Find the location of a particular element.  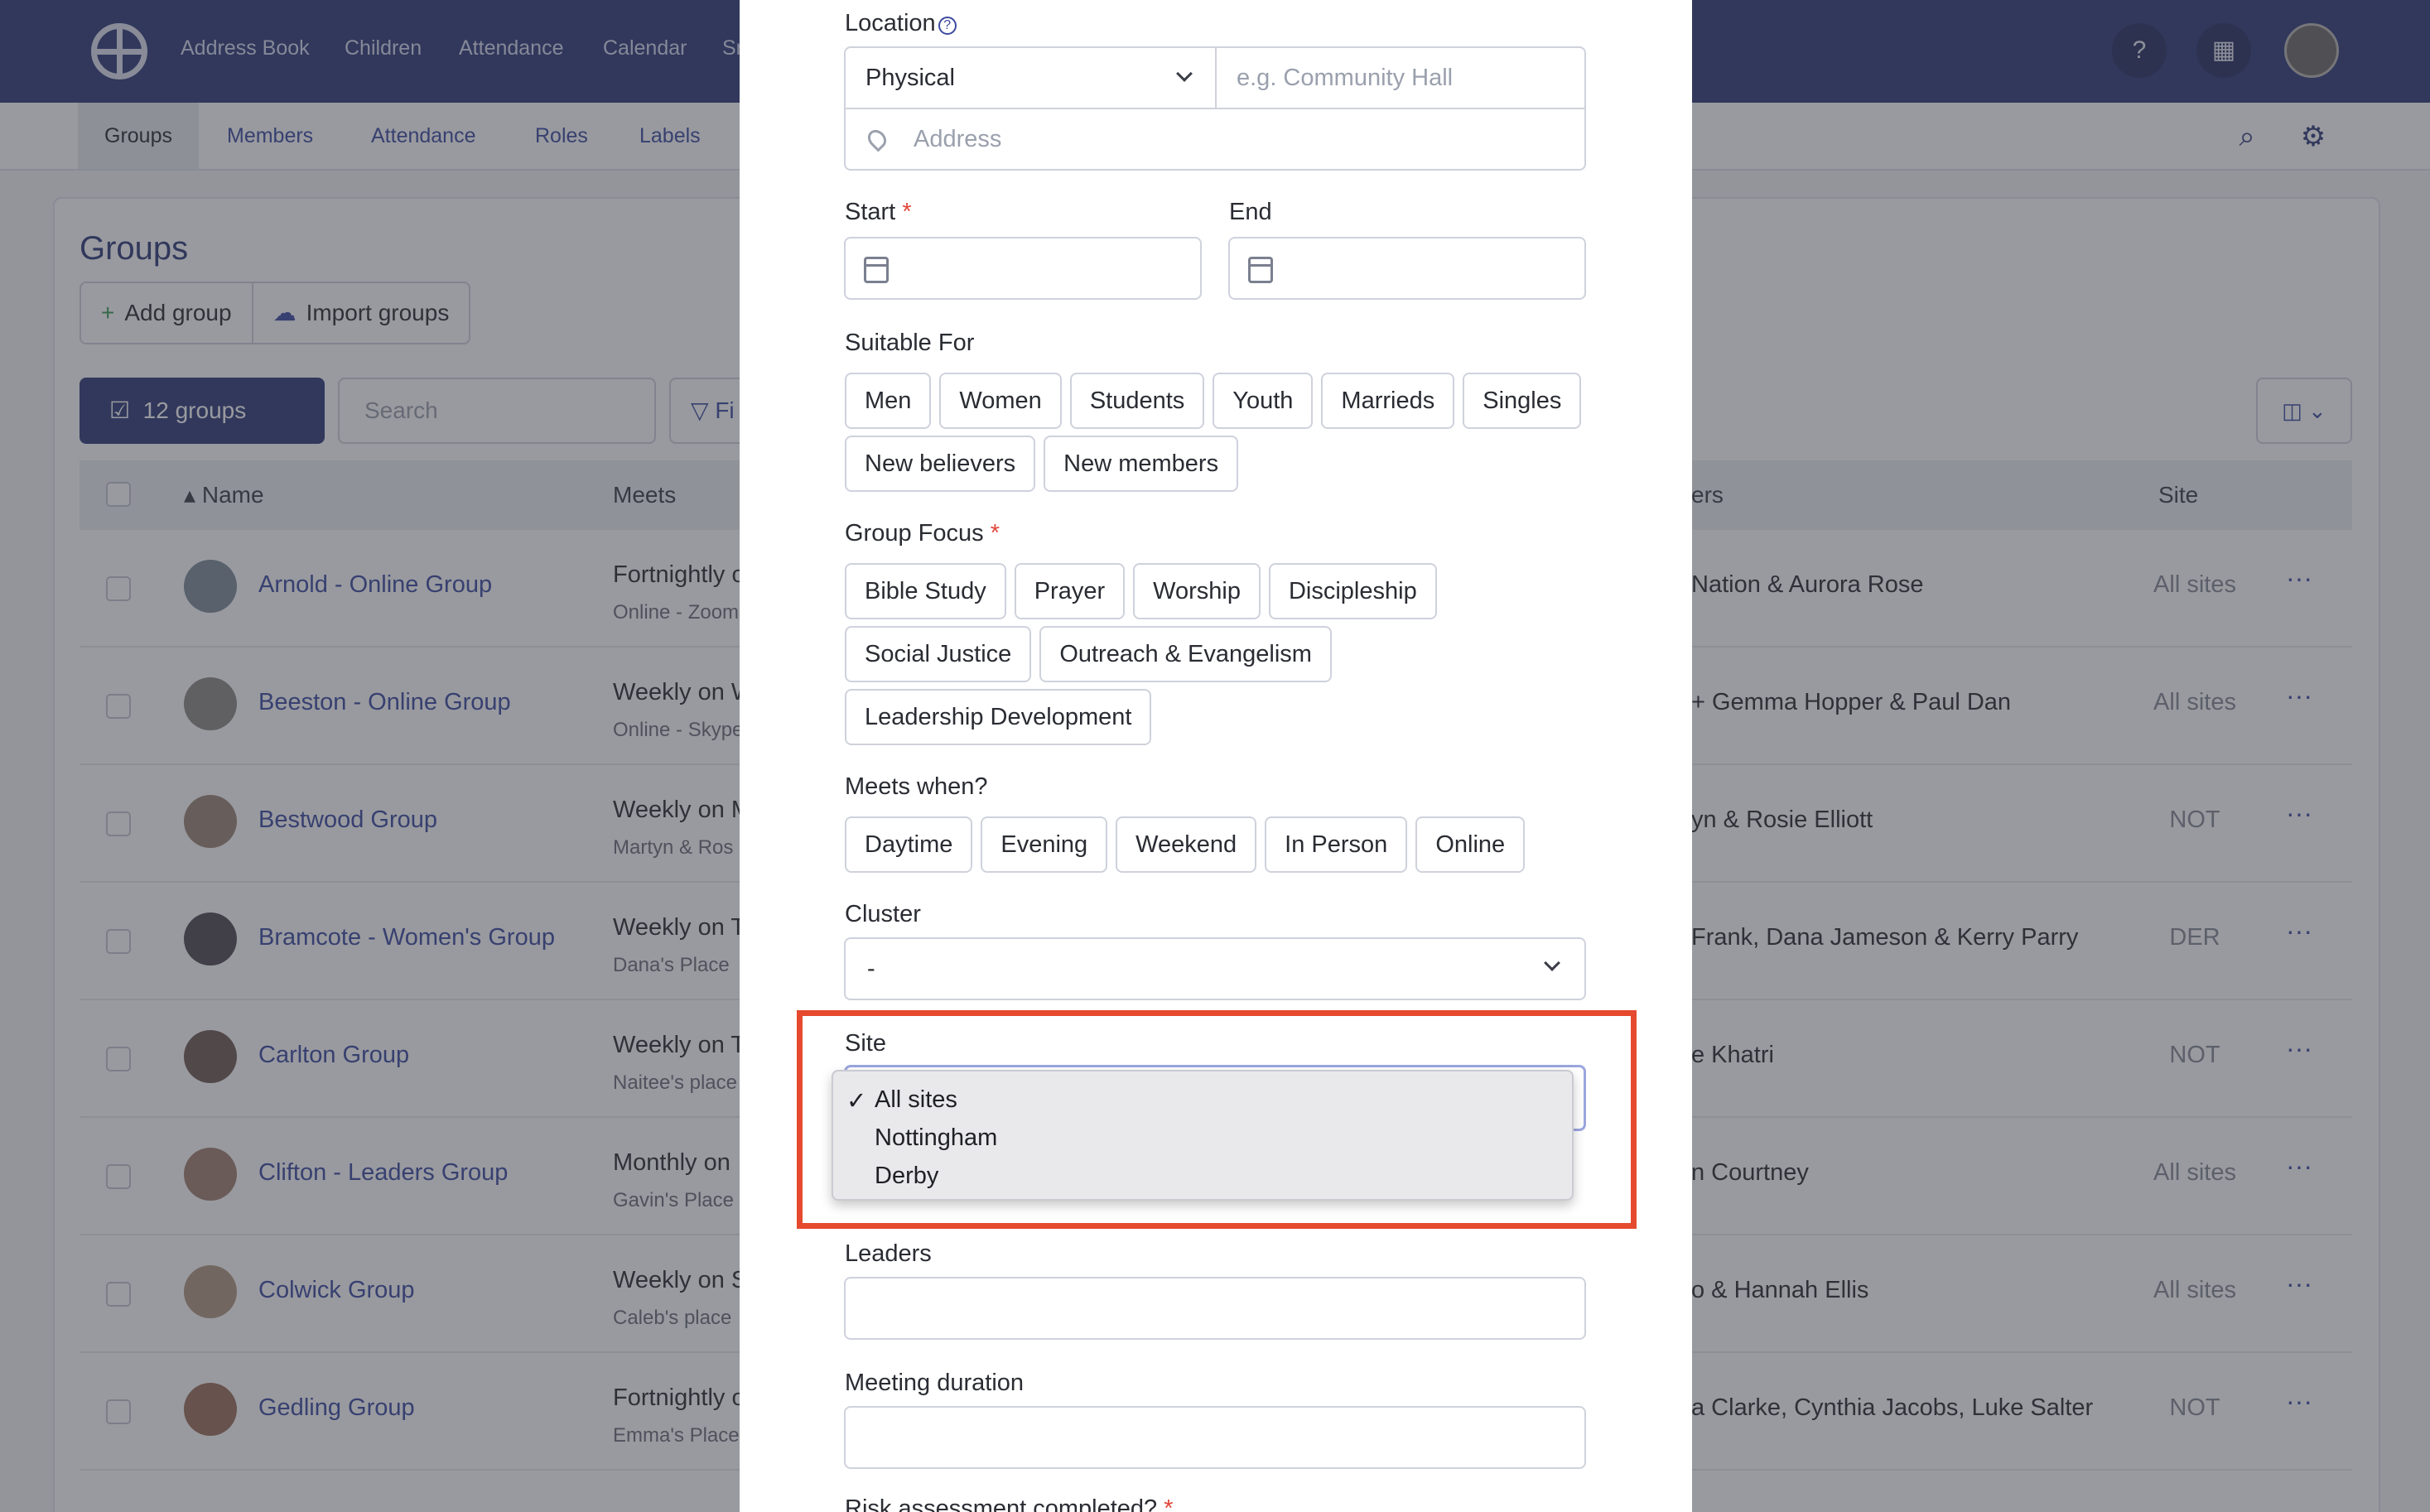

option-prayer: Prayer is located at coordinates (1070, 591).